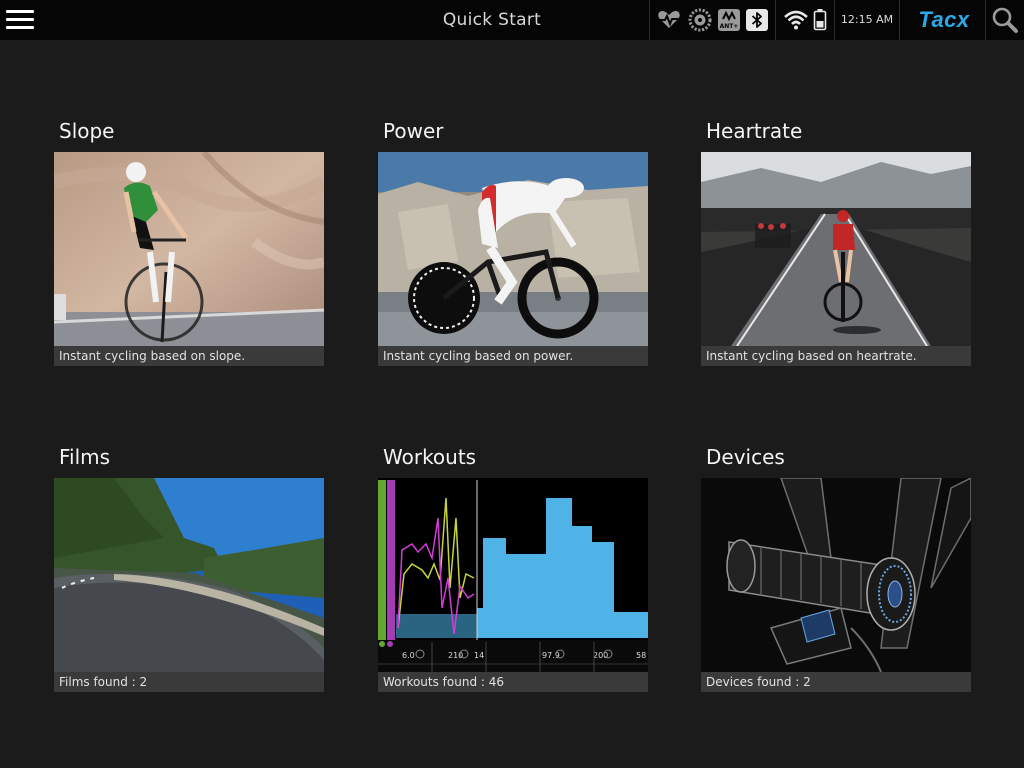 This screenshot has width=1024, height=768. Describe the element at coordinates (413, 131) in the screenshot. I see `tile-title: Power` at that location.